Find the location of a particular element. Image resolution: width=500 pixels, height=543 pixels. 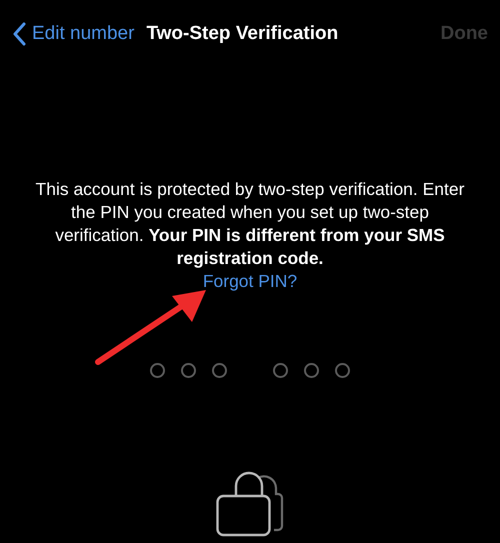

back-button: Edit number is located at coordinates (73, 34).